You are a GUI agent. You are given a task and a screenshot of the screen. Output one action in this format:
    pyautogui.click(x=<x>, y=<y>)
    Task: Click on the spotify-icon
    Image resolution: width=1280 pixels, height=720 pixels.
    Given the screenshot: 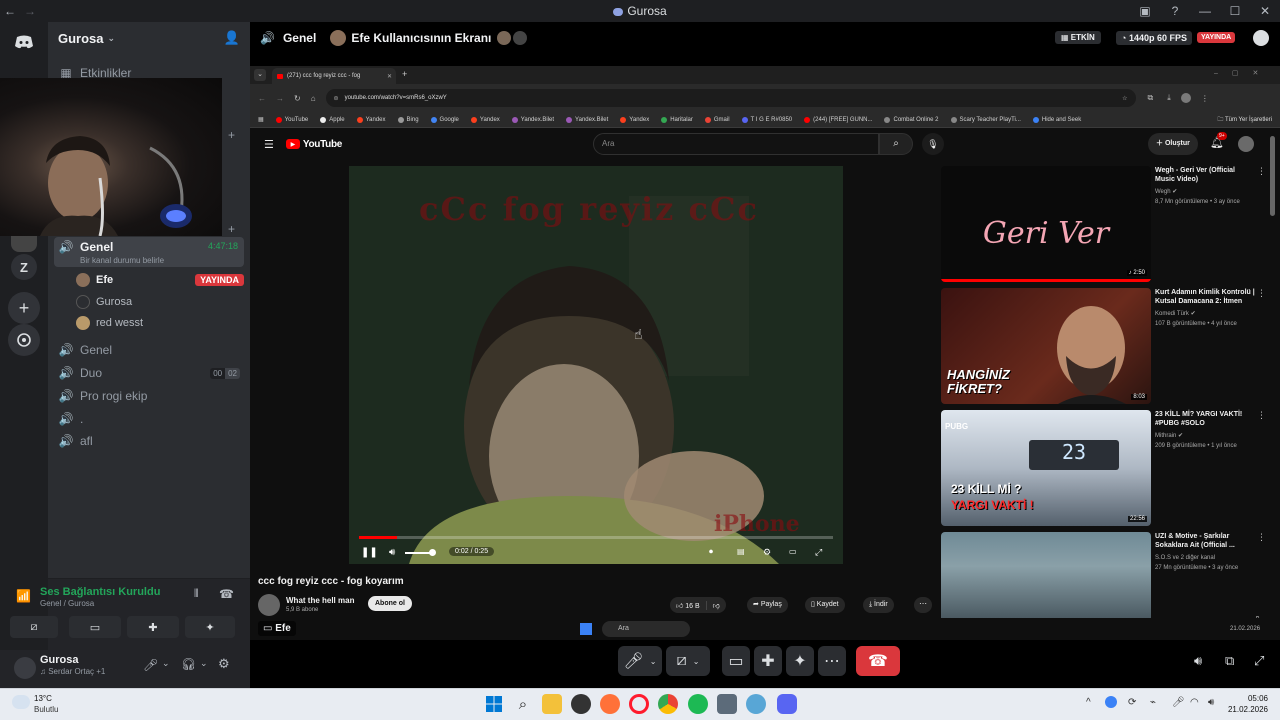 What is the action you would take?
    pyautogui.click(x=698, y=704)
    